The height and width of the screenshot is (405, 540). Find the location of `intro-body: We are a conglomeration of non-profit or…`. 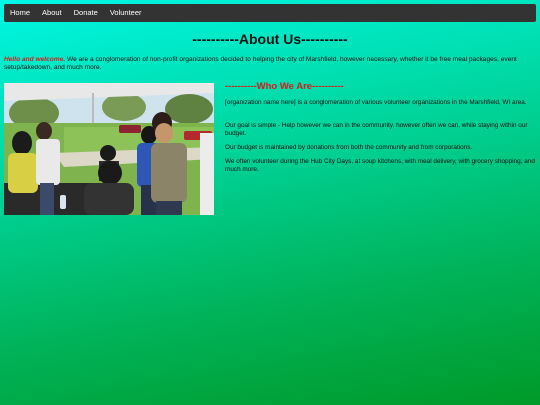

intro-body: We are a conglomeration of non-profit or… is located at coordinates (260, 63).